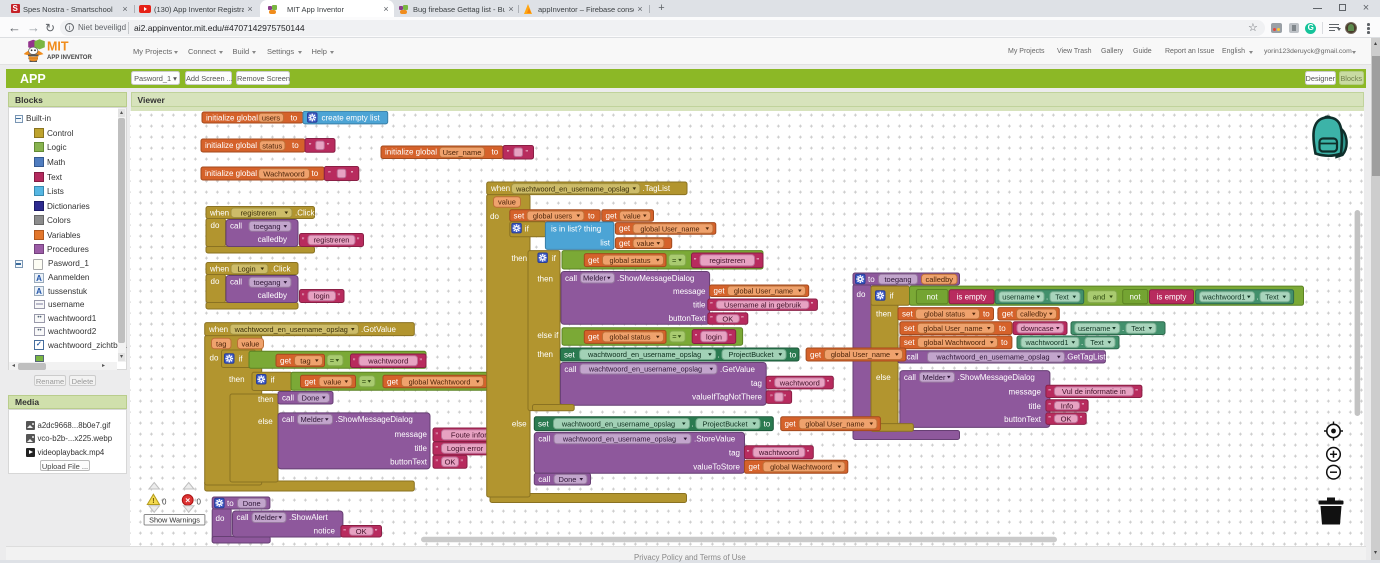 Image resolution: width=1380 pixels, height=563 pixels. What do you see at coordinates (174, 519) in the screenshot?
I see `svg-text: Show Warnings` at bounding box center [174, 519].